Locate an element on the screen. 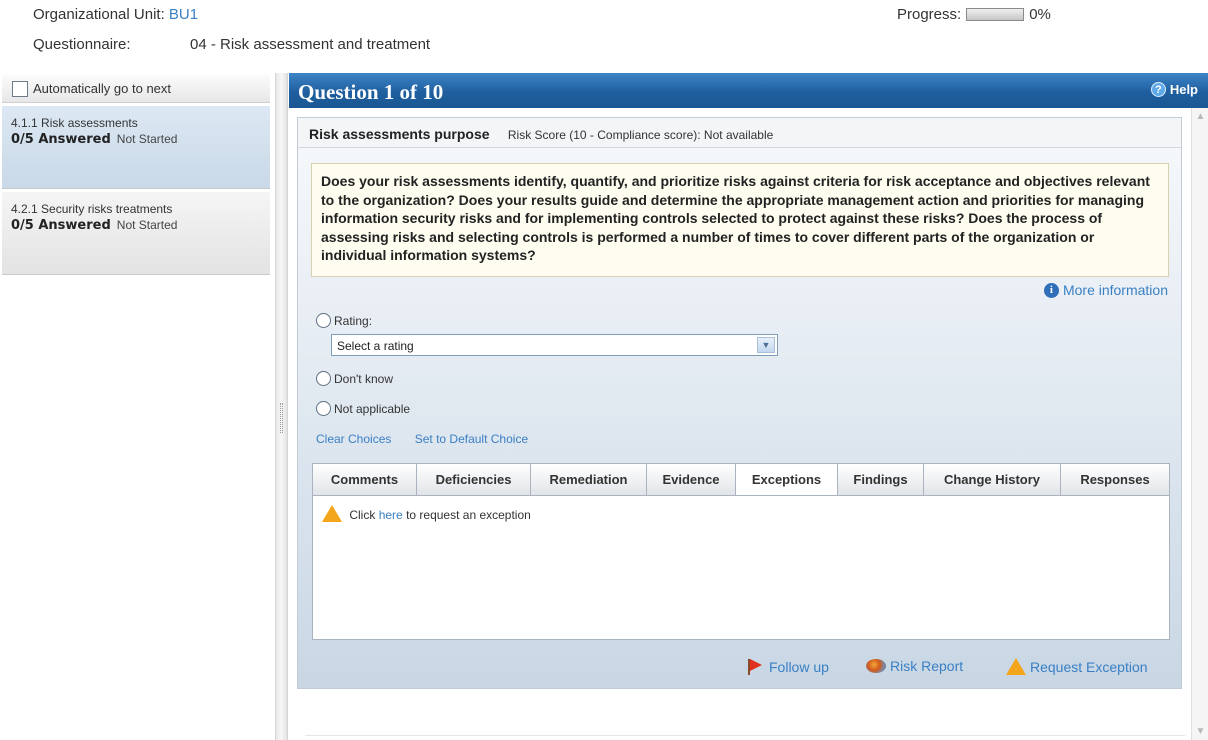  help-button: ? Help is located at coordinates (1174, 89).